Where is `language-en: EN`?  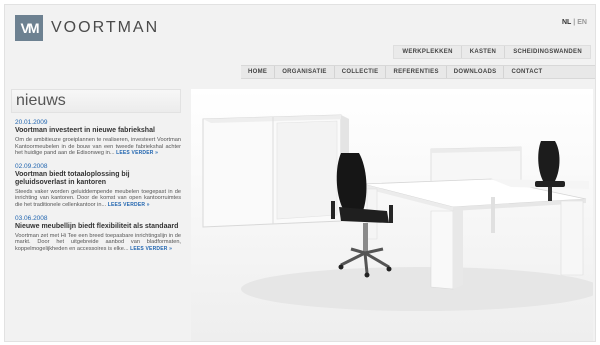 language-en: EN is located at coordinates (582, 22).